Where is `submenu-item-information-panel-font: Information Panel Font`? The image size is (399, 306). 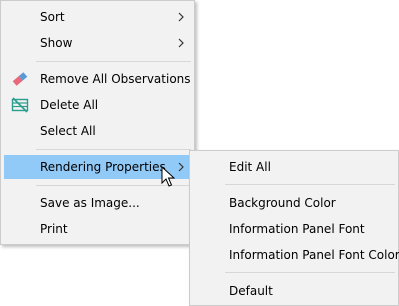 submenu-item-information-panel-font: Information Panel Font is located at coordinates (294, 229).